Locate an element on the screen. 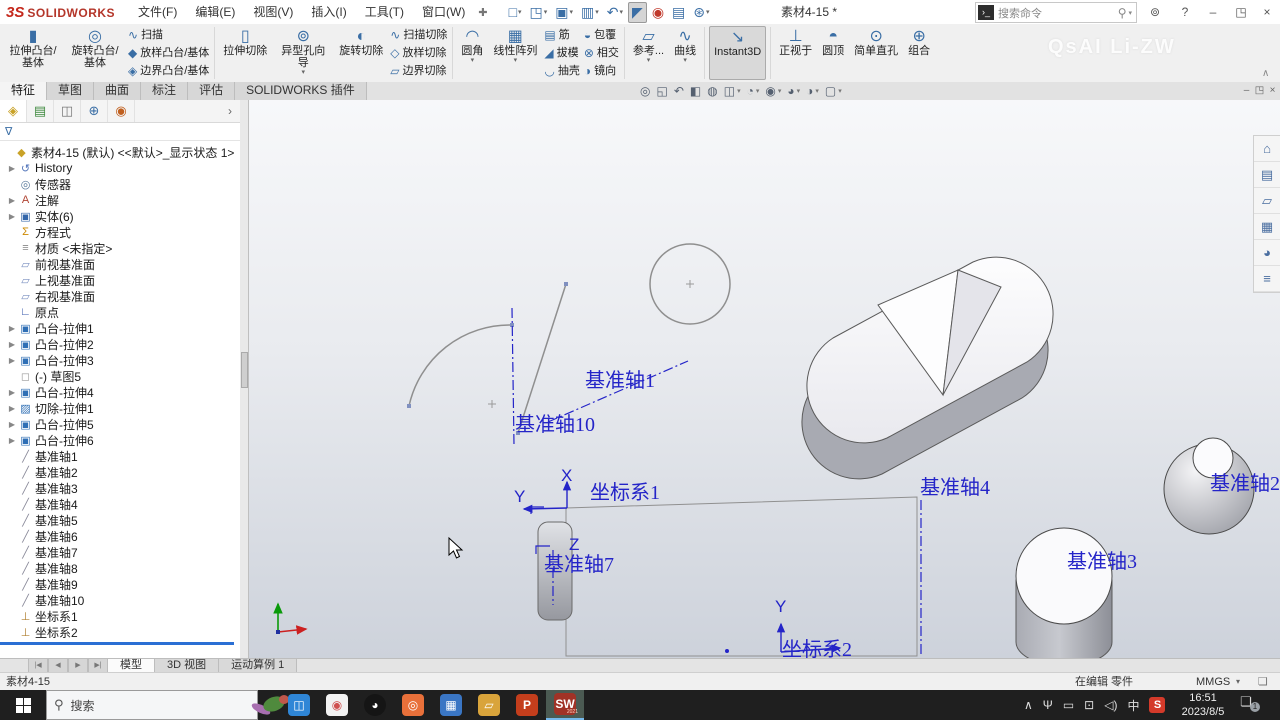 This screenshot has height=720, width=1280. hide-show-items-icon-dropdown: ▾ is located at coordinates (780, 91).